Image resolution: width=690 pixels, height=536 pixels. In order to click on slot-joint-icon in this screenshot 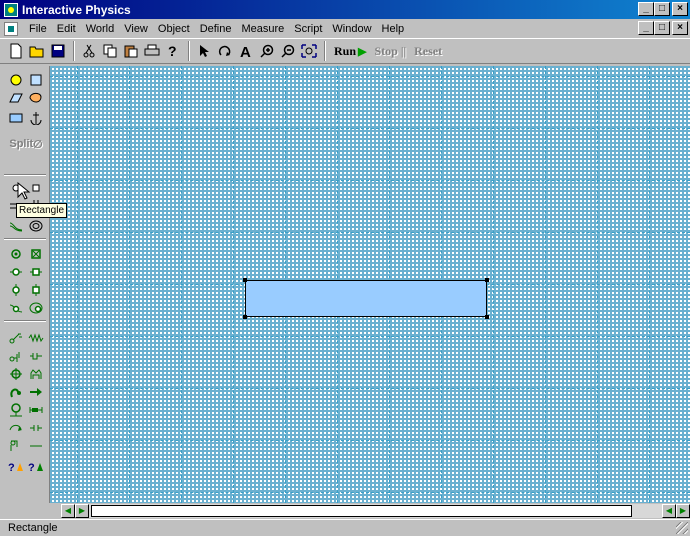, I will do `click(16, 272)`.